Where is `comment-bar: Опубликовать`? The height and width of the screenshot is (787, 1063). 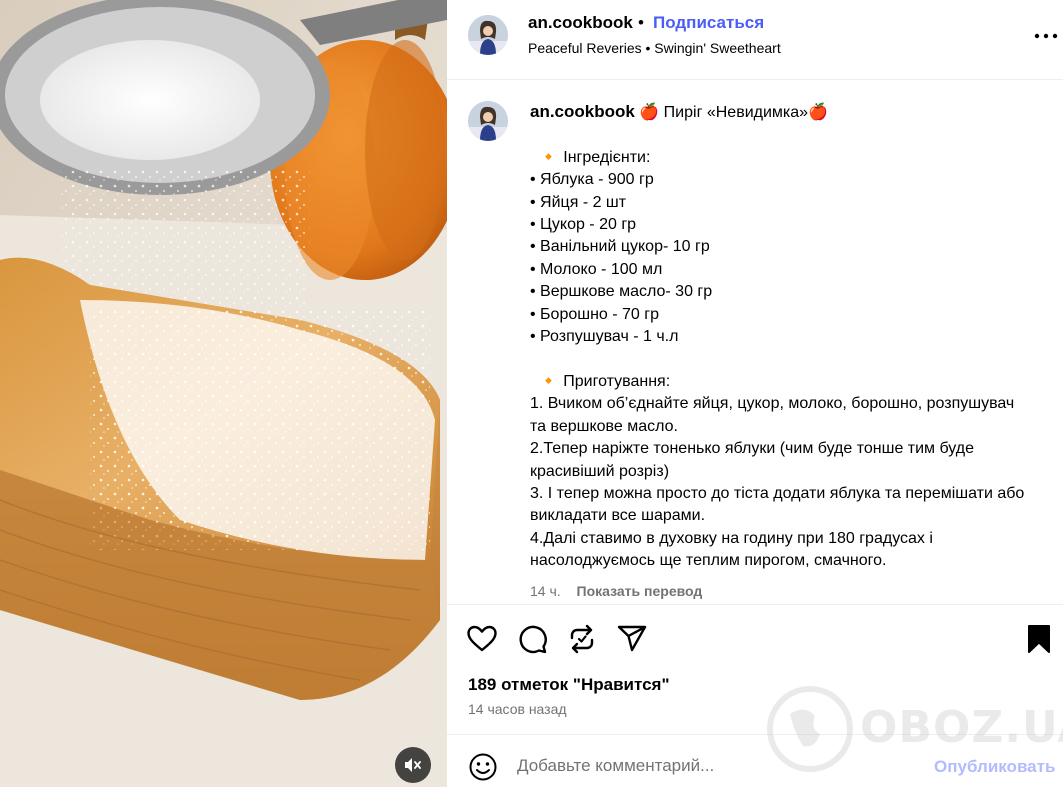
comment-bar: Опубликовать is located at coordinates (755, 760).